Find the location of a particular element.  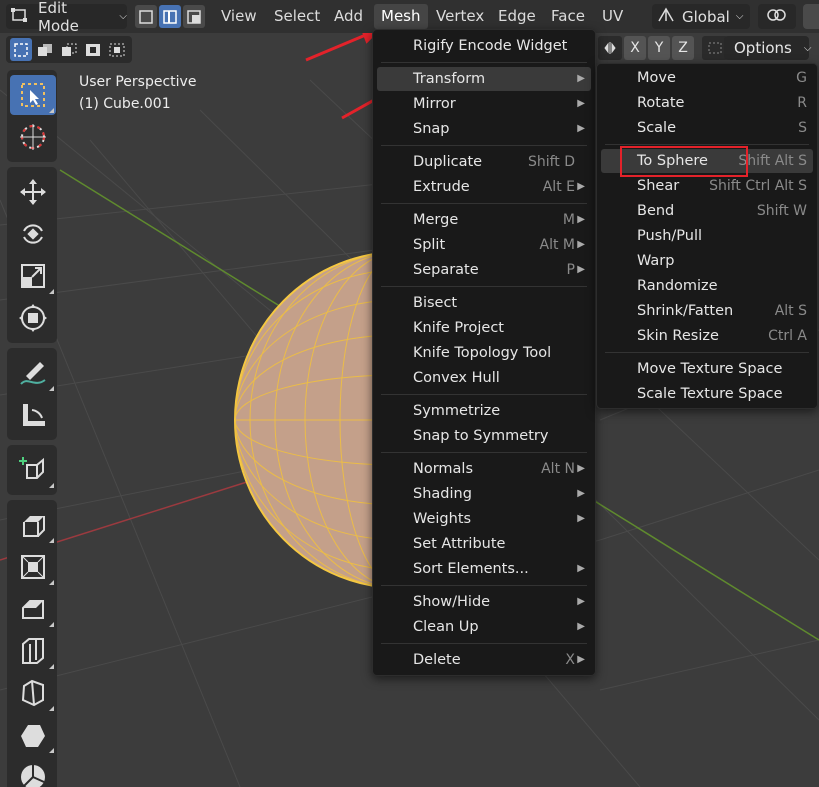

menu-add: Add is located at coordinates (348, 16).